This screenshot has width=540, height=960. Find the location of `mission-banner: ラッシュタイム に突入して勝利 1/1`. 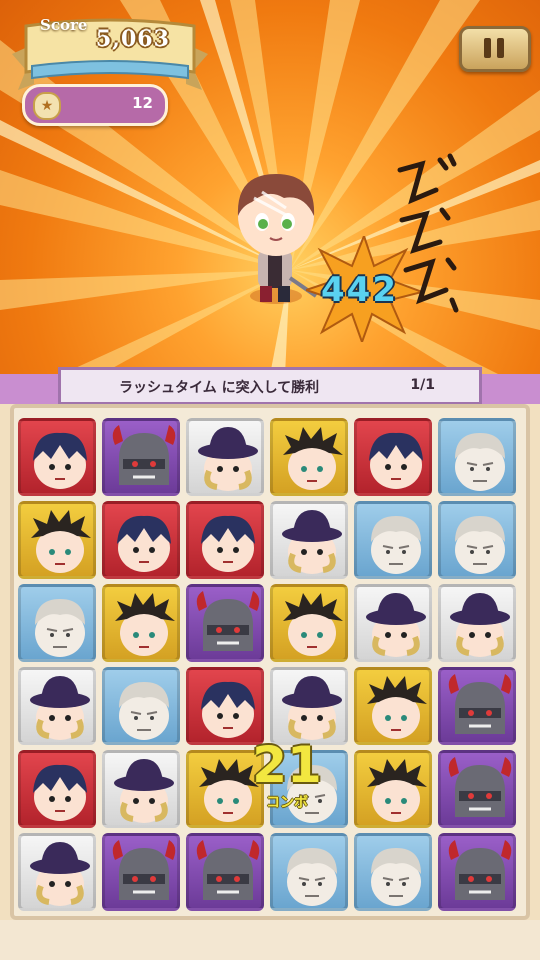

mission-banner: ラッシュタイム に突入して勝利 1/1 is located at coordinates (270, 386).